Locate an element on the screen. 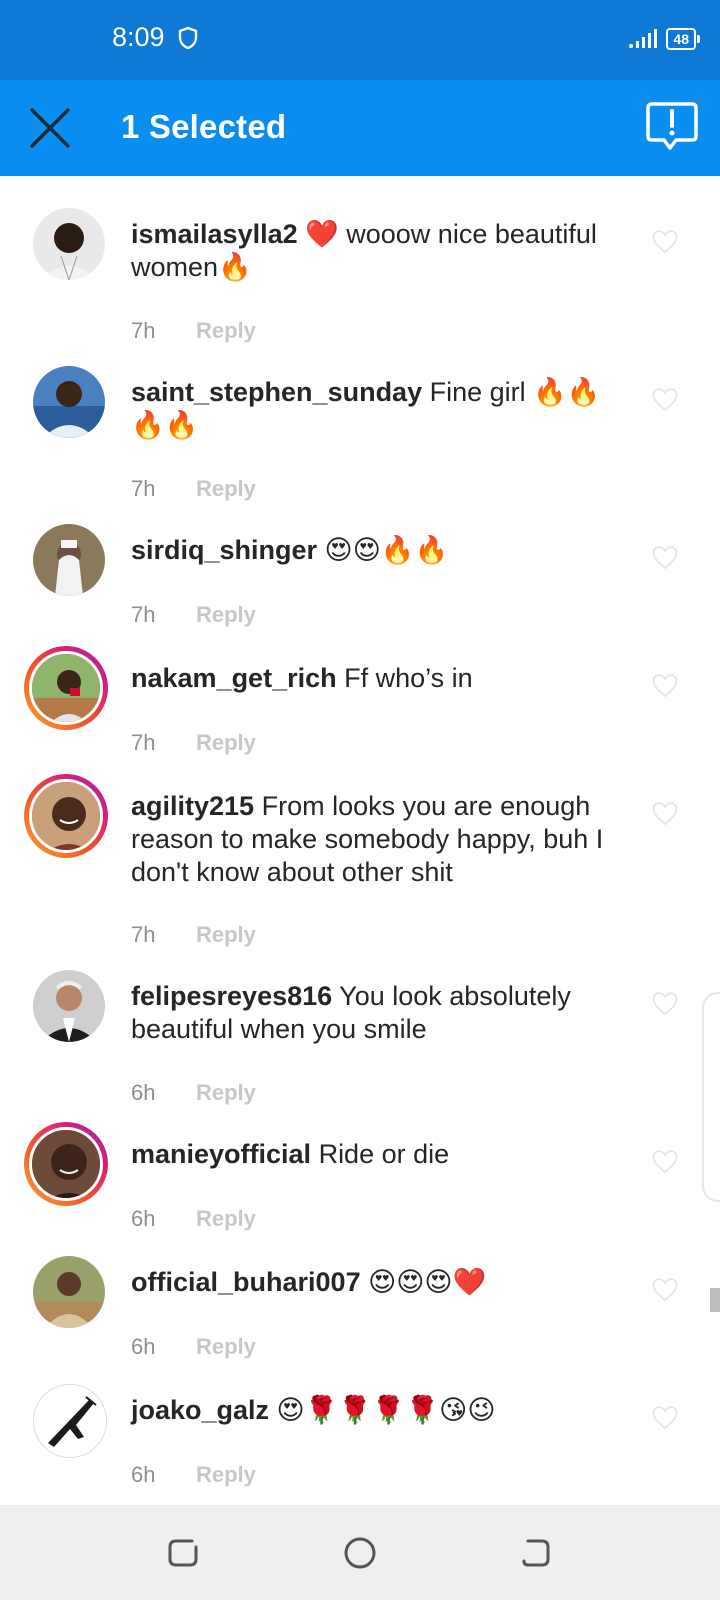 This screenshot has width=720, height=1600. system-navigation-bar is located at coordinates (360, 1552).